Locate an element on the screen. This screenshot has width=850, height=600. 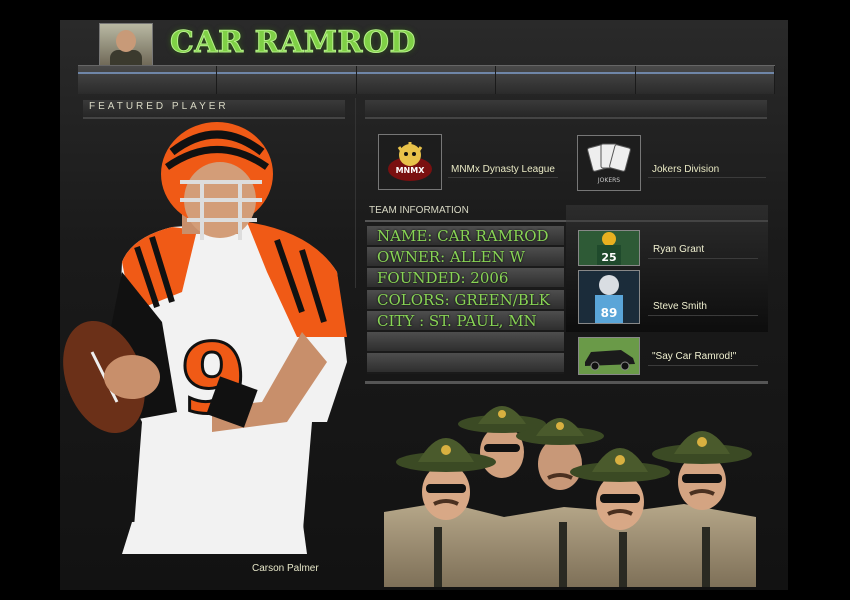
svg-text: 25 is located at coordinates (608, 257).